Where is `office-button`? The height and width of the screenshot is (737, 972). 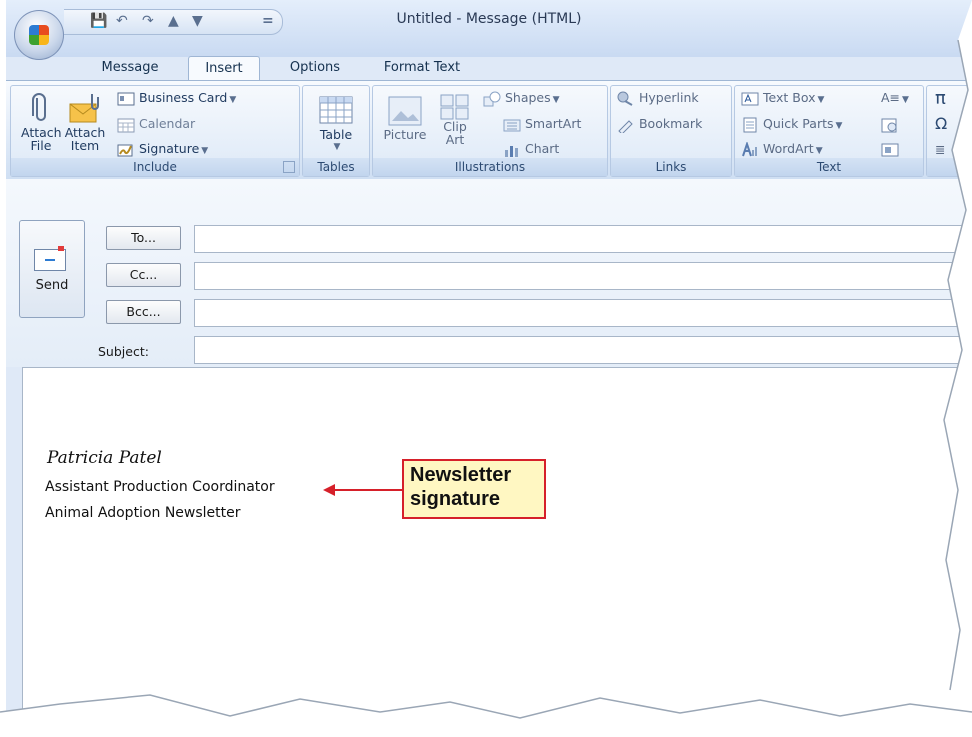 office-button is located at coordinates (39, 35).